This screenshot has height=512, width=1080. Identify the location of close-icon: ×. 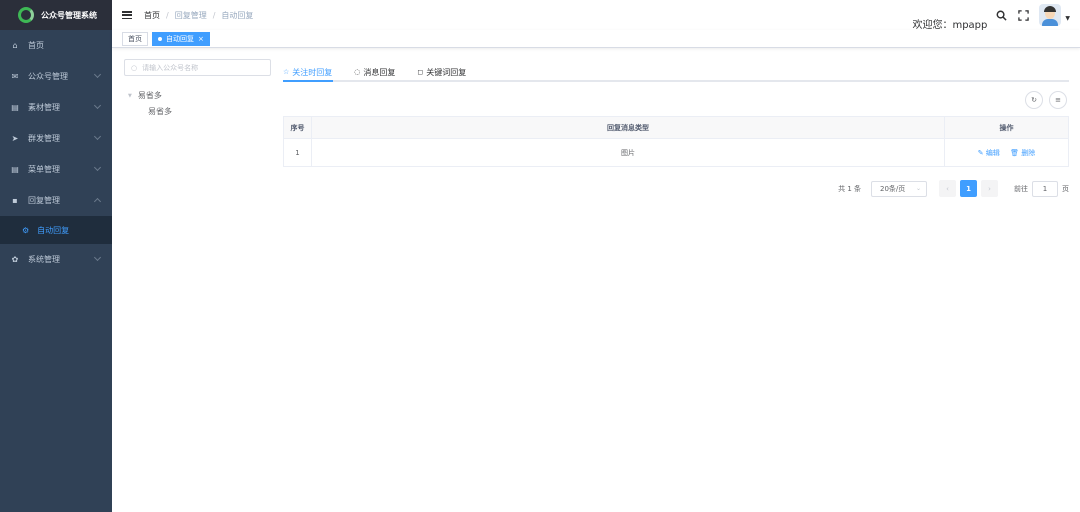
(201, 39).